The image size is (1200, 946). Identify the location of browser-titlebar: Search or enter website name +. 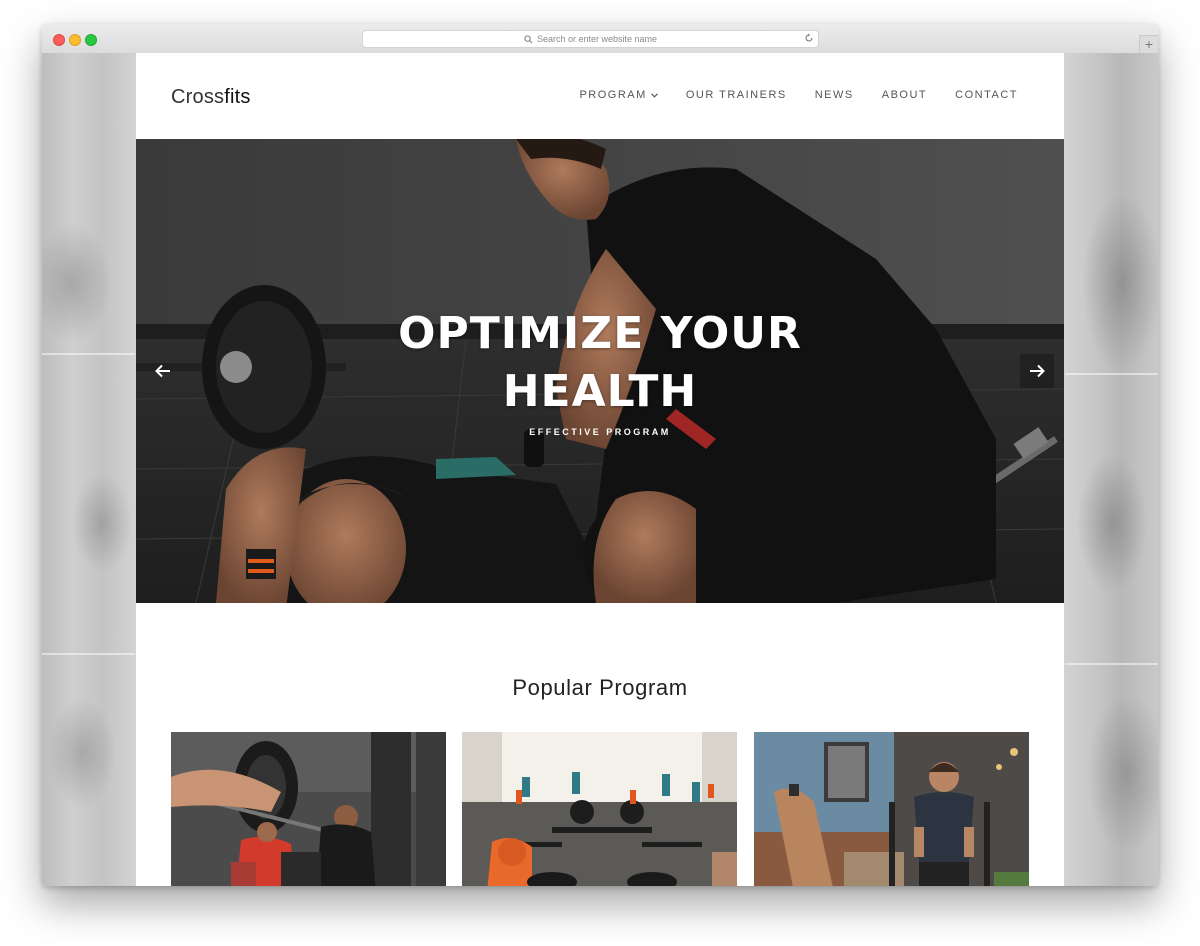
(600, 39).